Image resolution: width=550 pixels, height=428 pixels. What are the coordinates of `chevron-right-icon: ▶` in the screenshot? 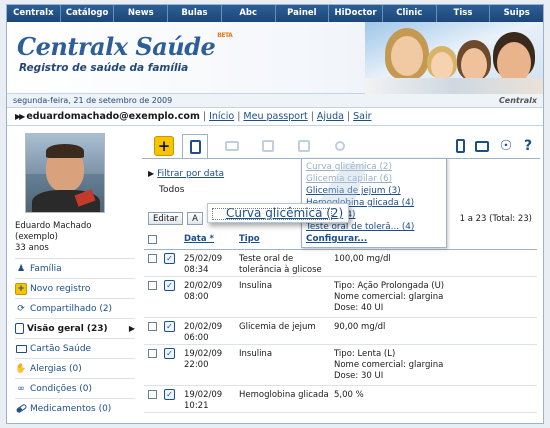 It's located at (131, 328).